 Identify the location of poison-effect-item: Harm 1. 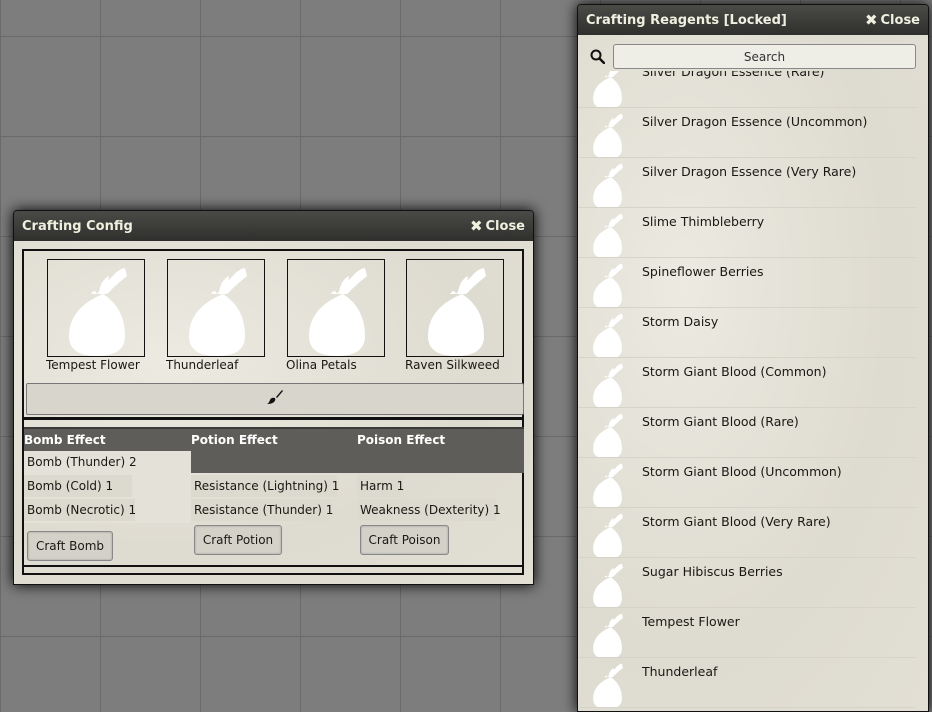
(380, 486).